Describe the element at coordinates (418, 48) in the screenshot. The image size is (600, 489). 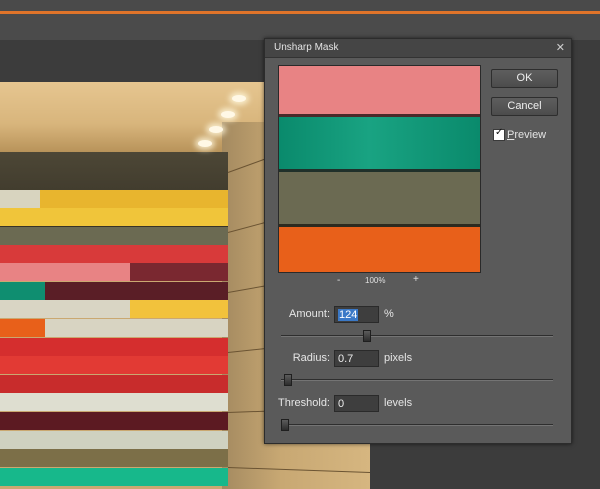
I see `dialog-titlebar: Unsharp Mask ✕` at that location.